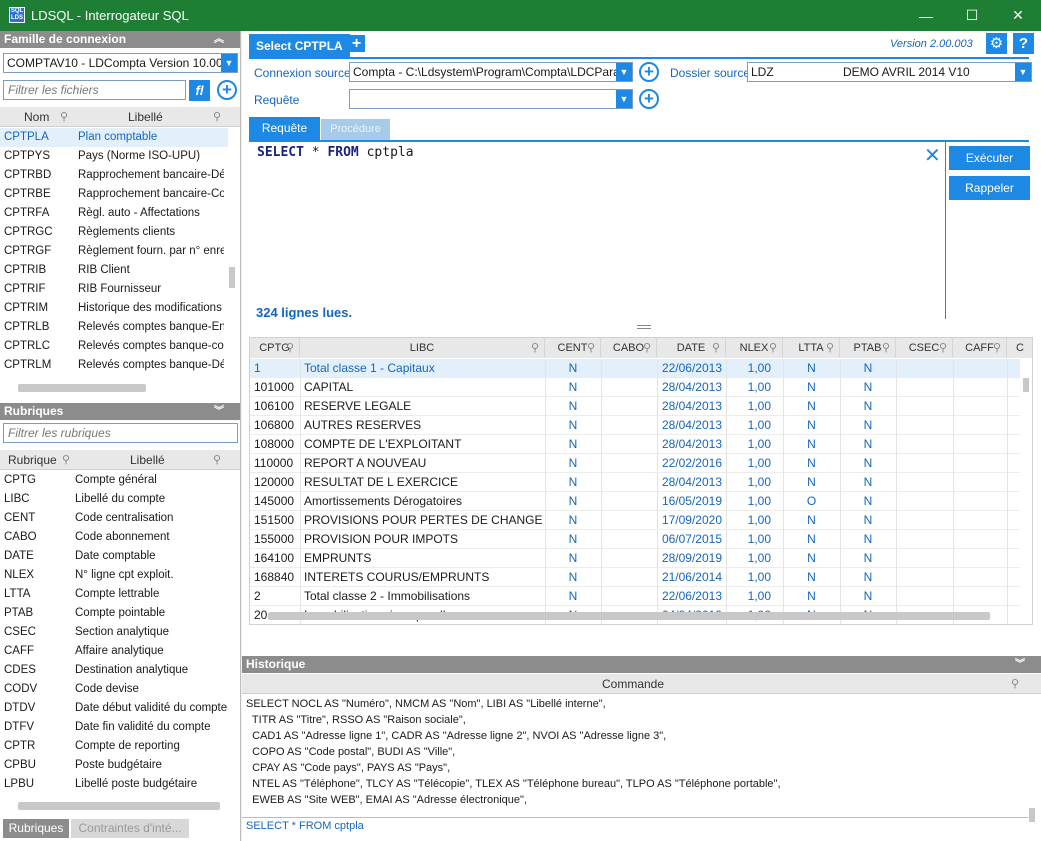 This screenshot has width=1041, height=841. What do you see at coordinates (114, 632) in the screenshot?
I see `rubrique-row: CSEC Section analytique` at bounding box center [114, 632].